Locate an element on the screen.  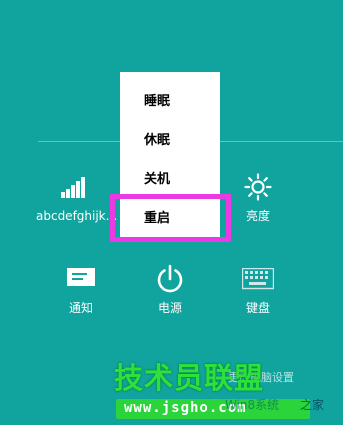
watermark-side-text: 之家 is located at coordinates (312, 405).